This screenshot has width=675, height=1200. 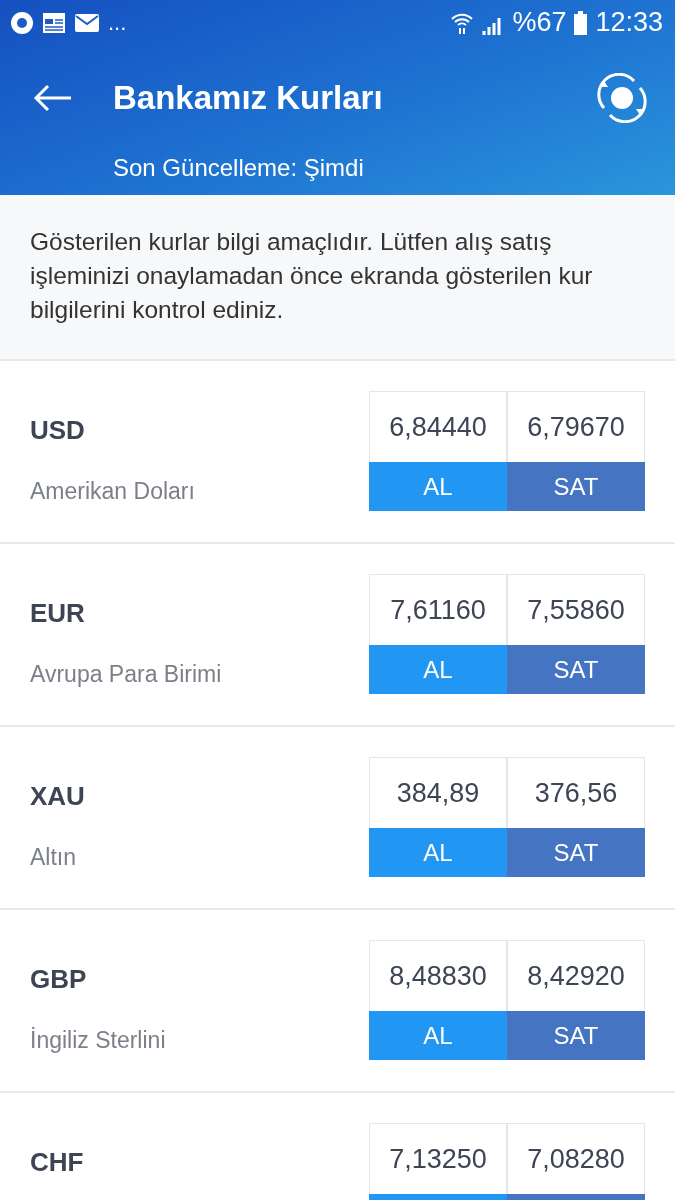 I want to click on currency-name: Amerikan Doları, so click(x=113, y=491).